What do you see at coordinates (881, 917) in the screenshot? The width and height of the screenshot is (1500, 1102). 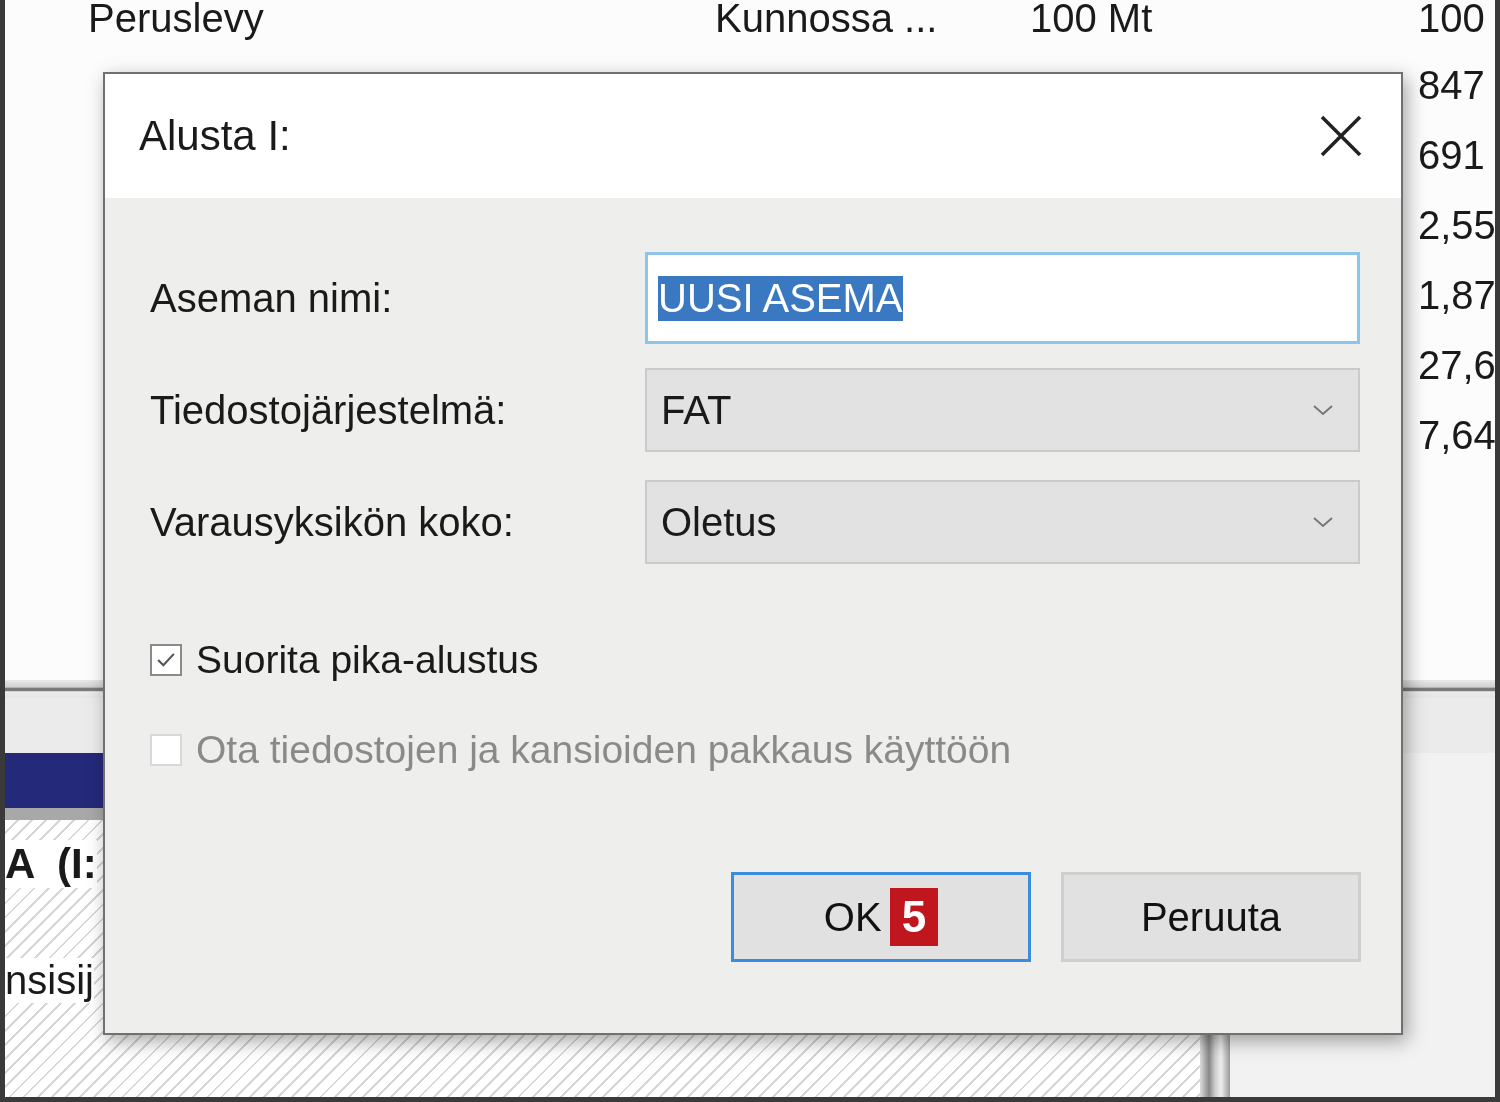 I see `ok-button: OK 5` at bounding box center [881, 917].